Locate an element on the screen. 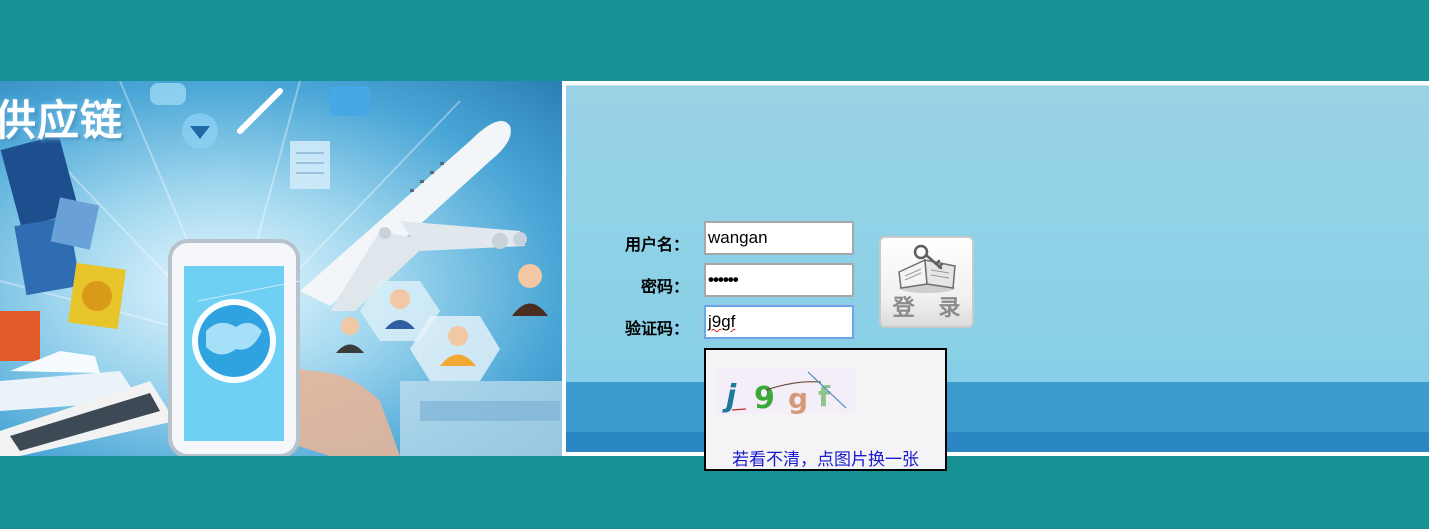  login-button: 登 录 is located at coordinates (926, 282).